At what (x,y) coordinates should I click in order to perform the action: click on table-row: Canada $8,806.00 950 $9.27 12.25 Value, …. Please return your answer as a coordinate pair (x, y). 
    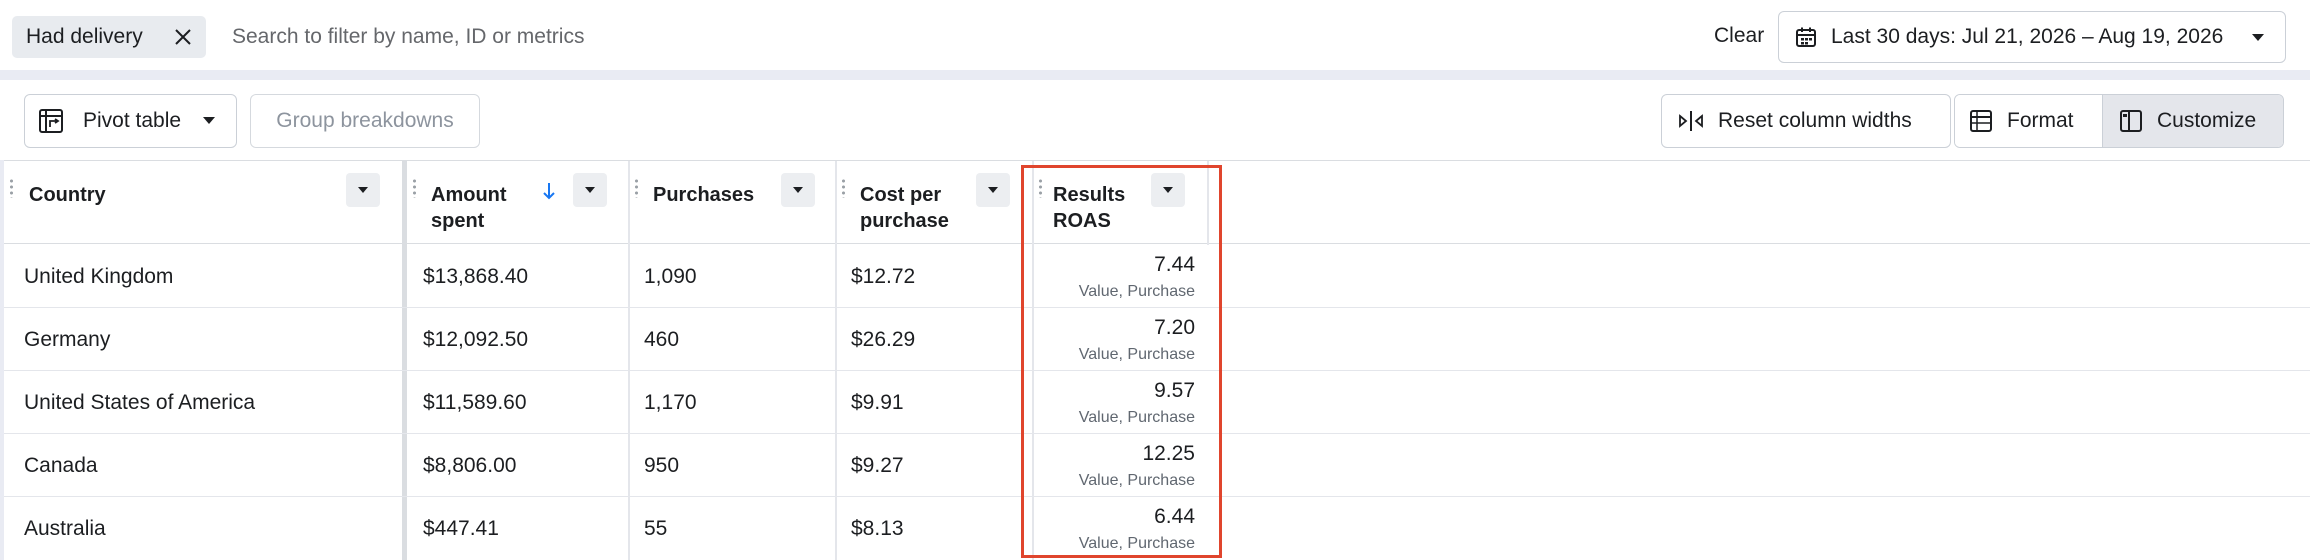
    Looking at the image, I should click on (1157, 465).